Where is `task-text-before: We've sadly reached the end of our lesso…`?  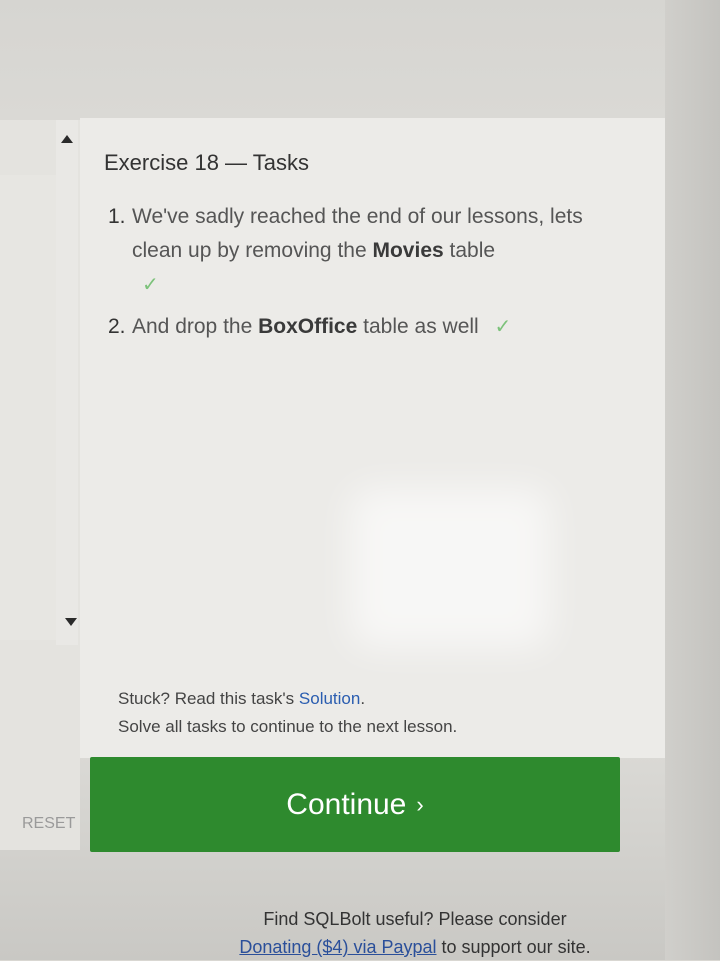 task-text-before: We've sadly reached the end of our lesso… is located at coordinates (357, 233).